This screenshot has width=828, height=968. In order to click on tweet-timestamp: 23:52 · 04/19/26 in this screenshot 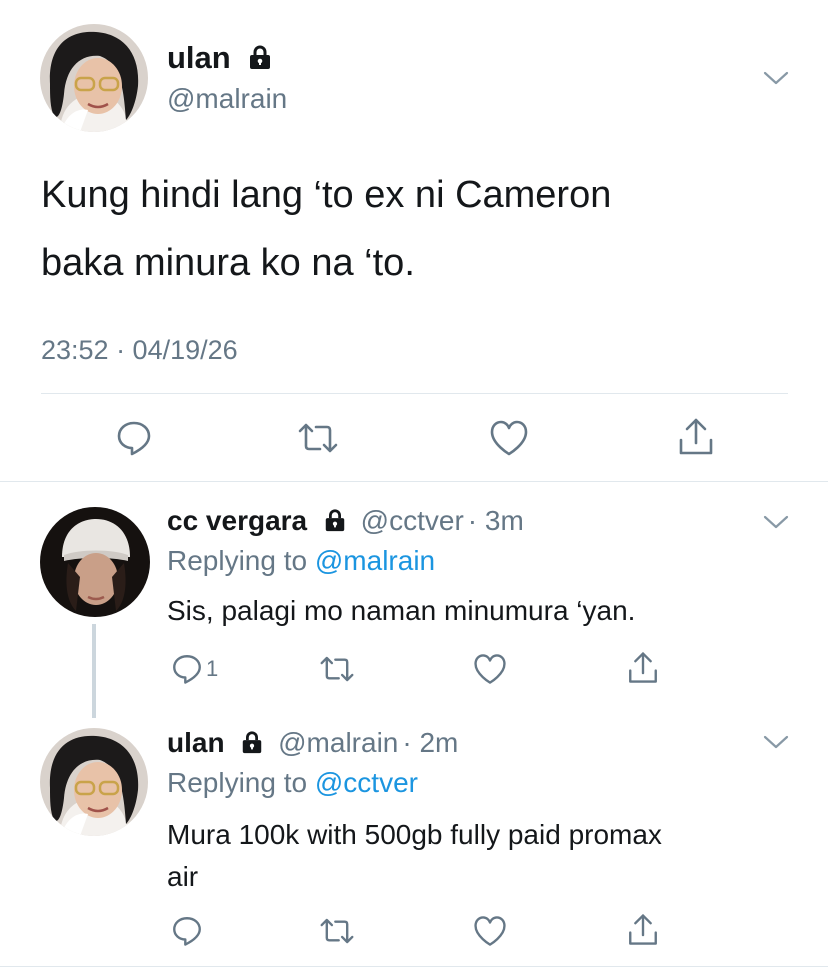, I will do `click(139, 350)`.